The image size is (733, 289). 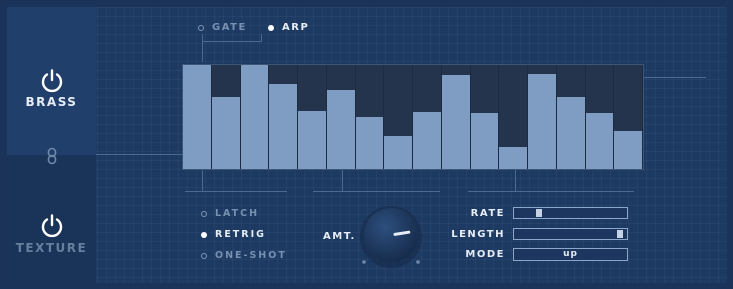 I want to click on trigger-oneshot-option: ONE-SHOT, so click(x=244, y=255).